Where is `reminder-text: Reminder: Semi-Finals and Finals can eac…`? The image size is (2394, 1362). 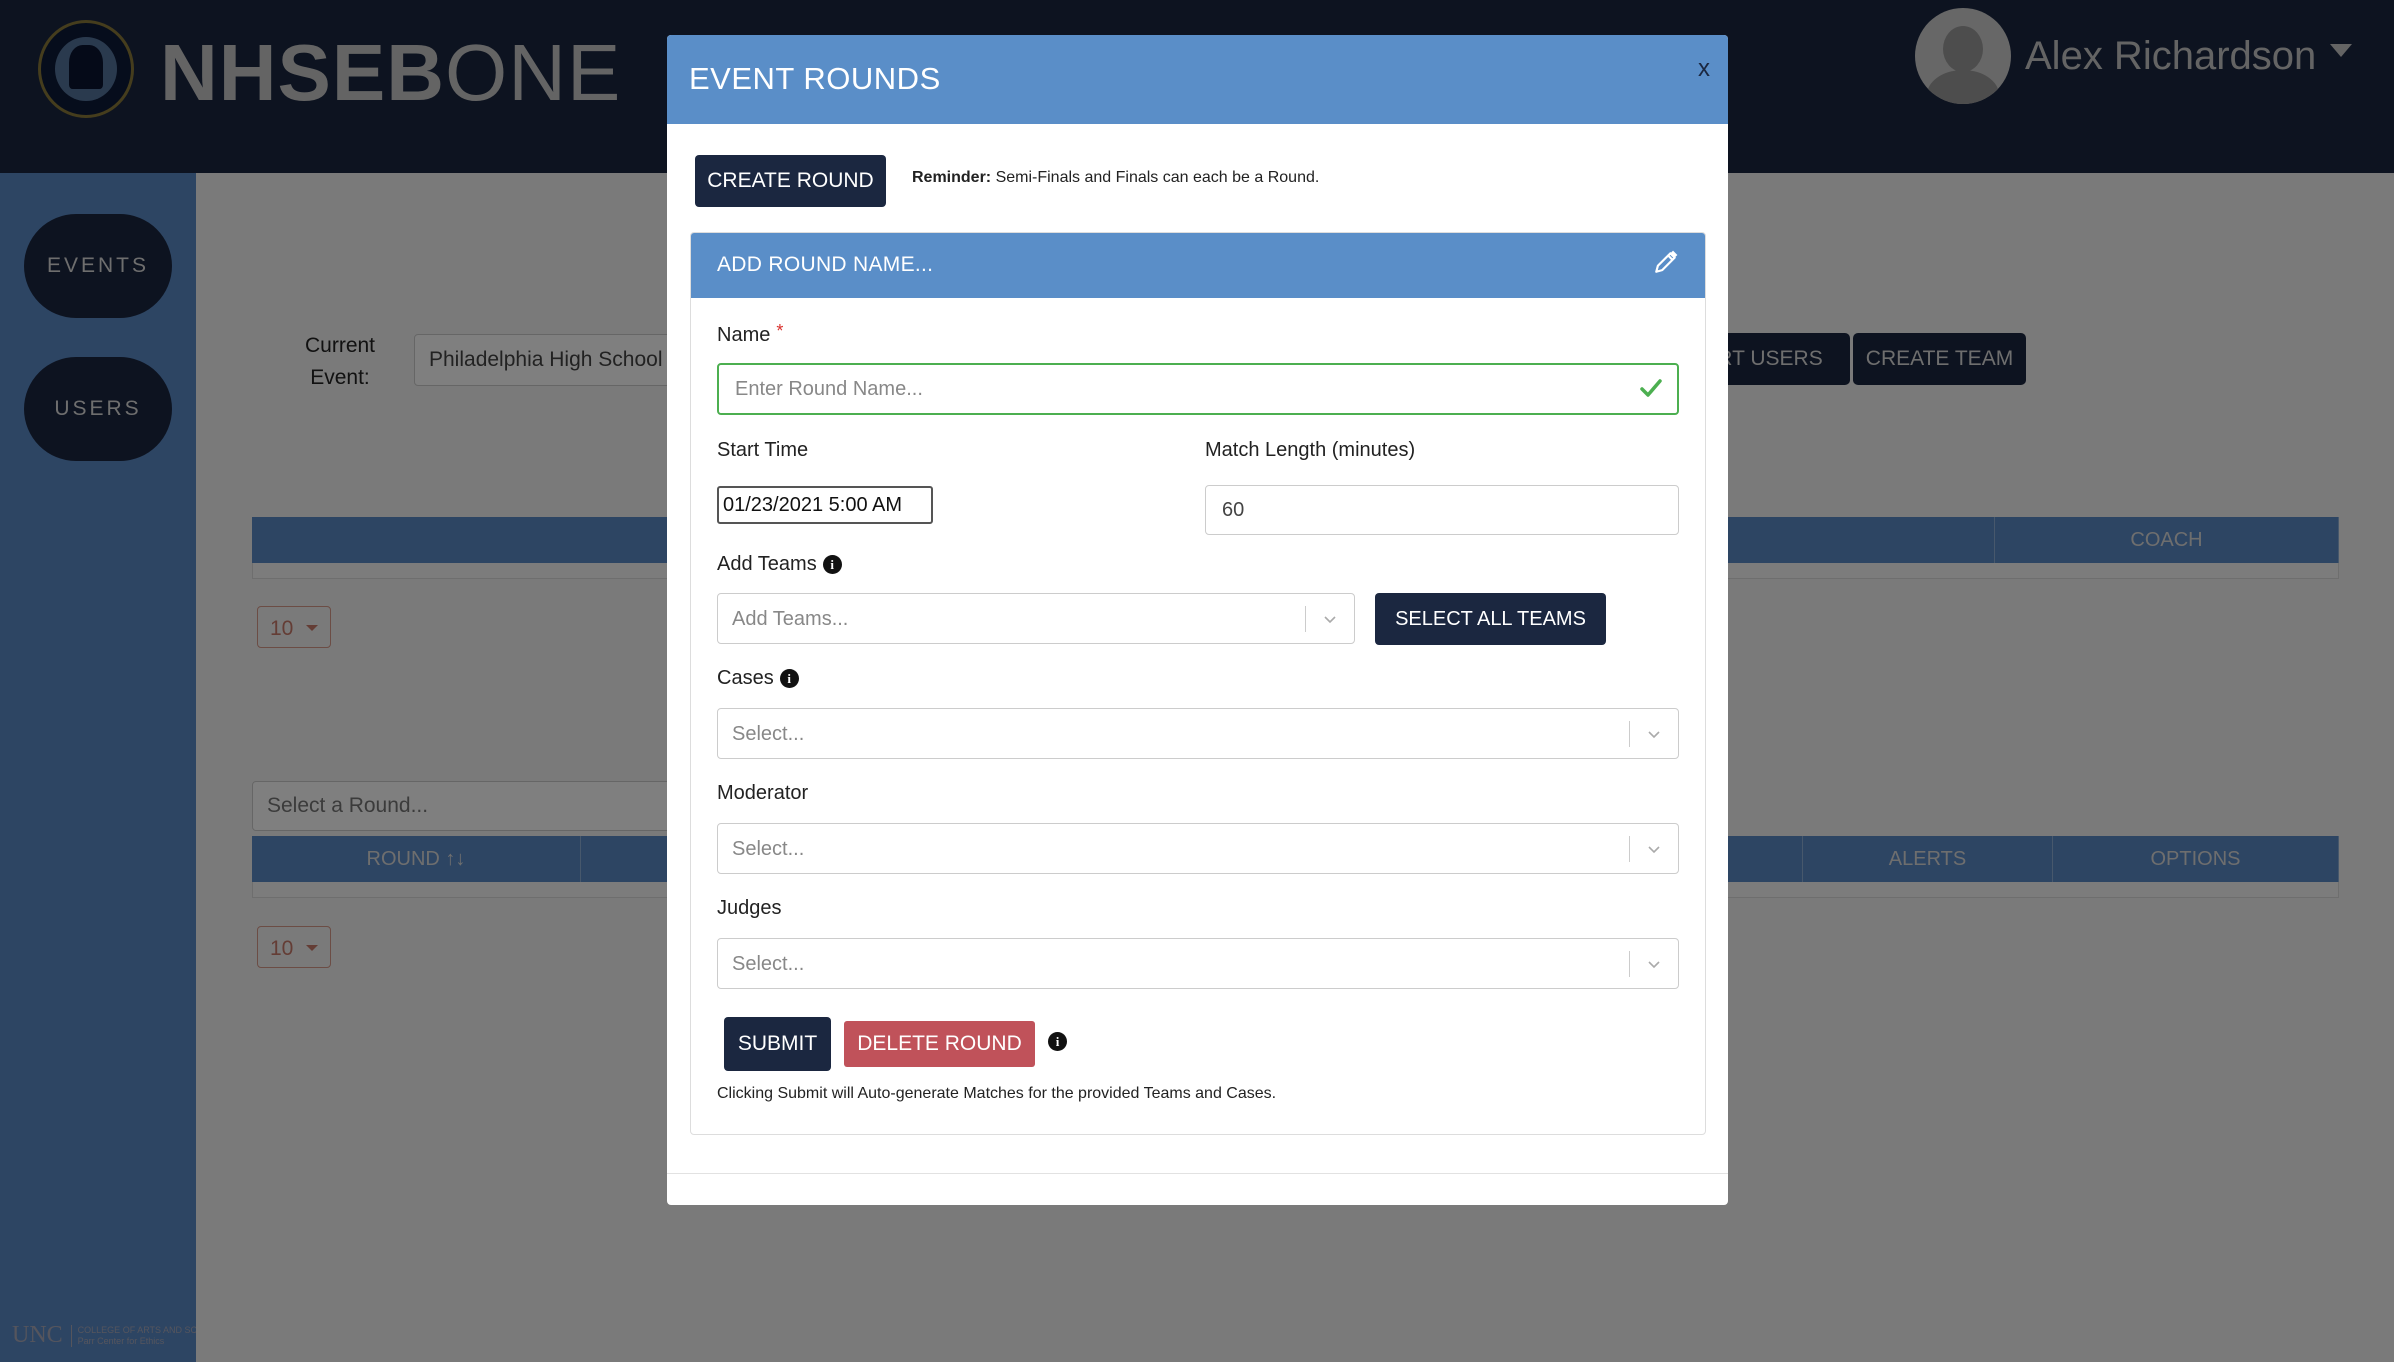
reminder-text: Reminder: Semi-Finals and Finals can eac… is located at coordinates (1115, 178).